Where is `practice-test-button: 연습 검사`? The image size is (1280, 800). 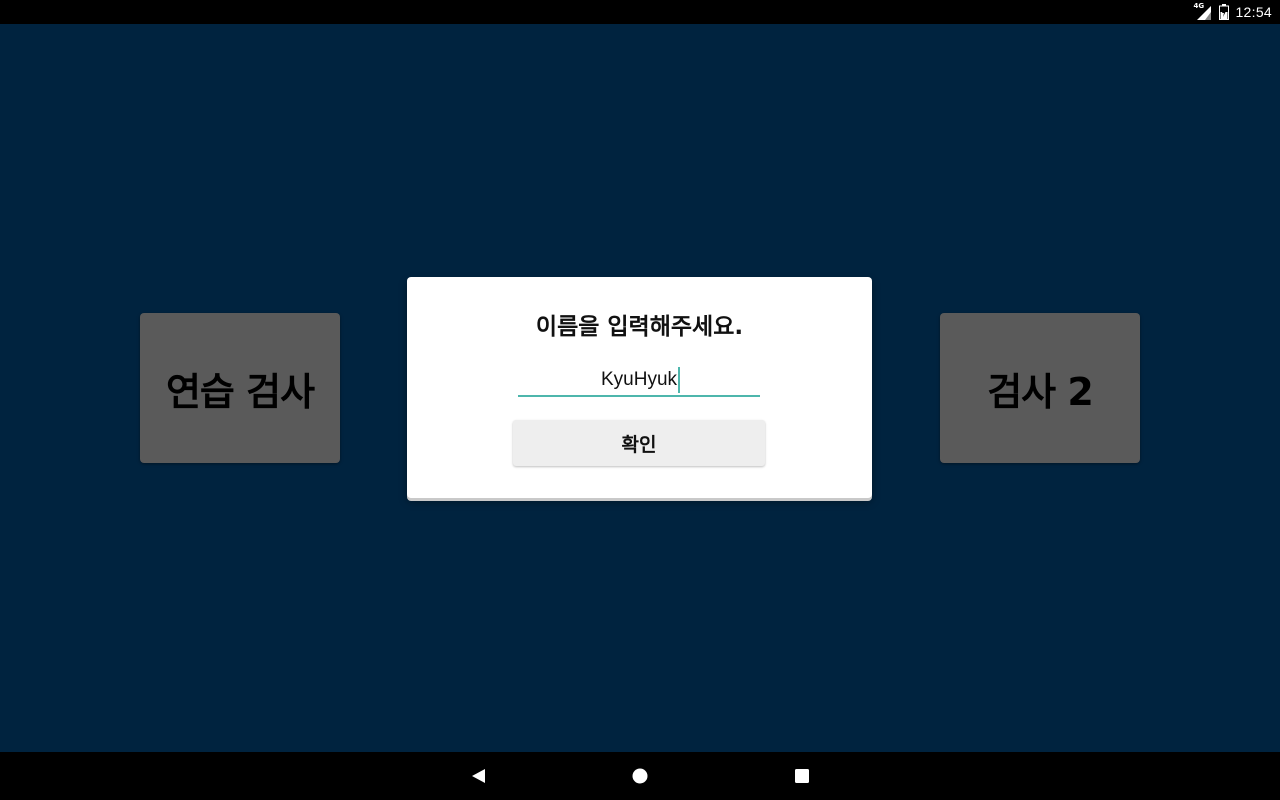
practice-test-button: 연습 검사 is located at coordinates (240, 388).